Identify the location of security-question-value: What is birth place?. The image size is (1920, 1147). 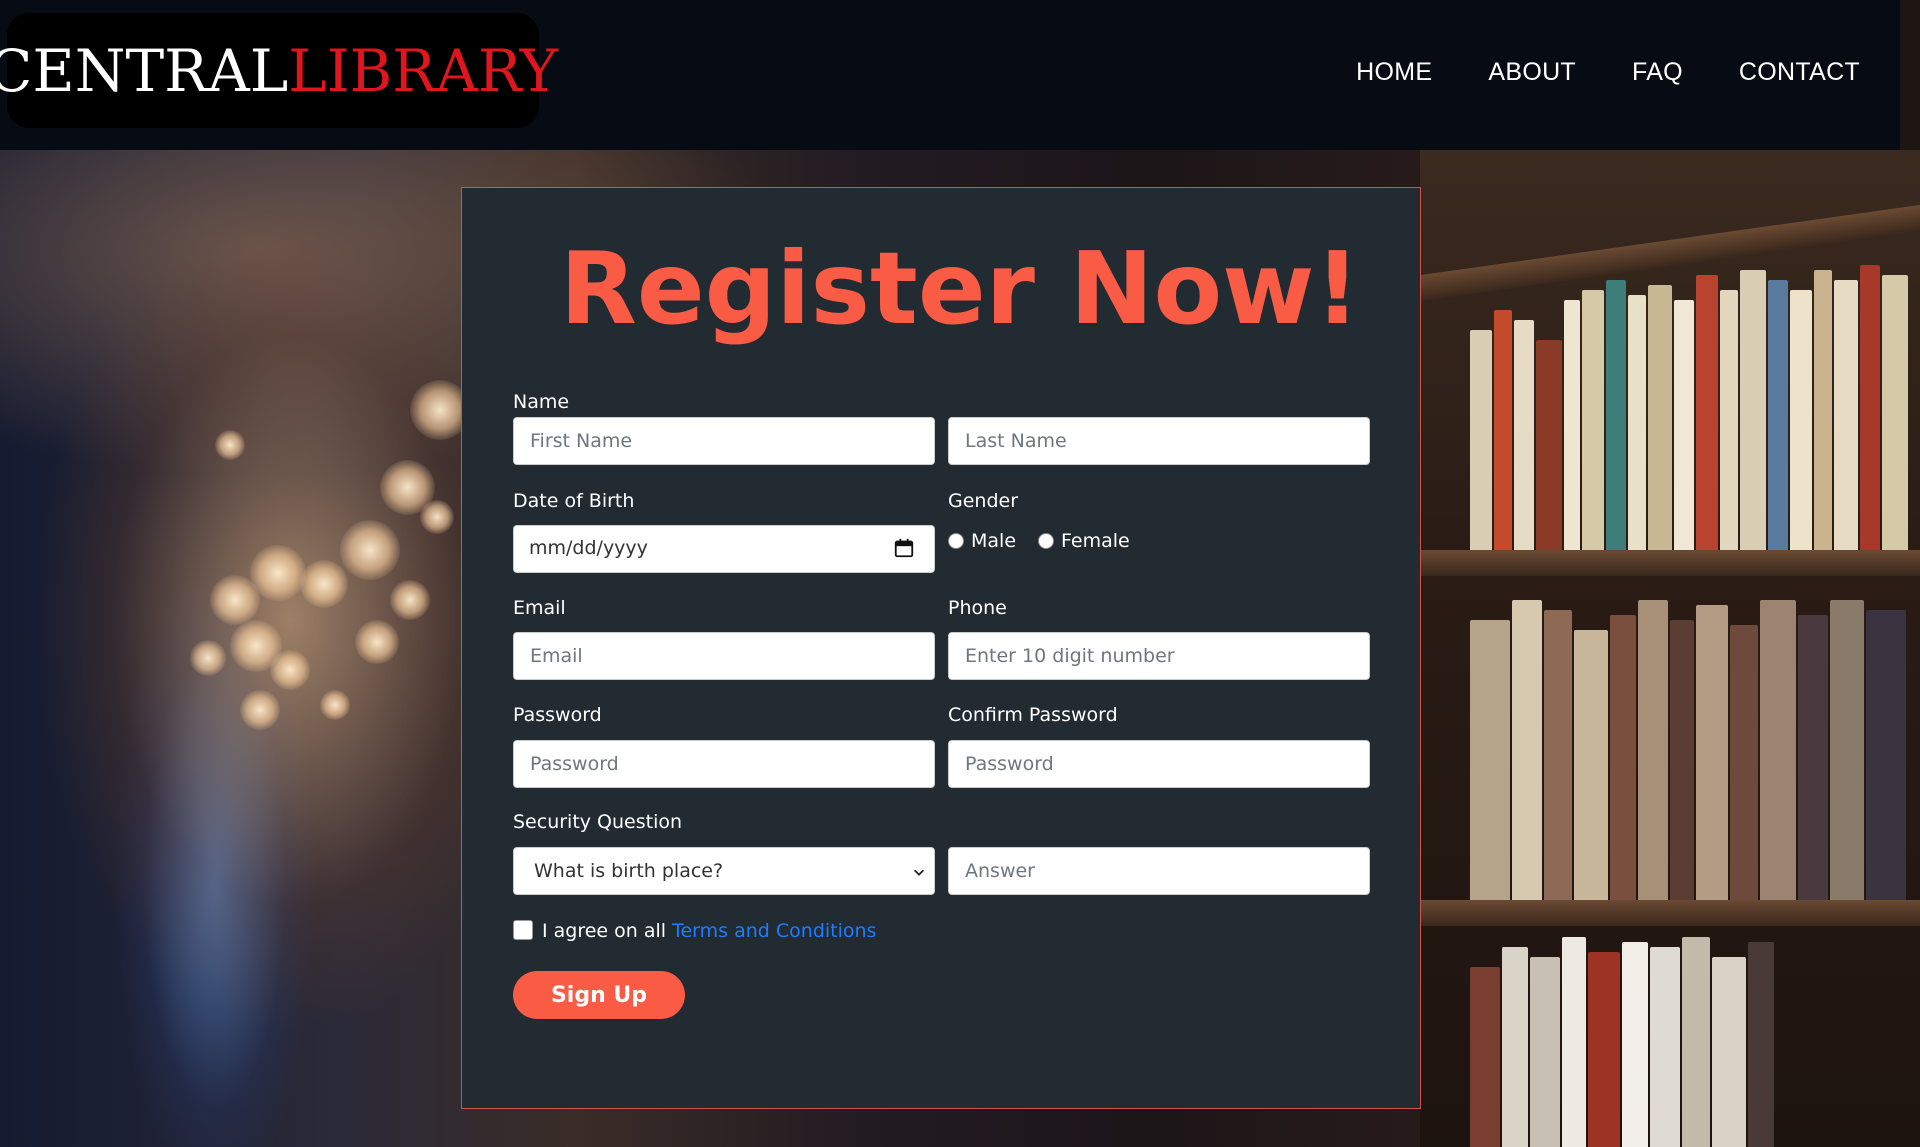
(629, 871).